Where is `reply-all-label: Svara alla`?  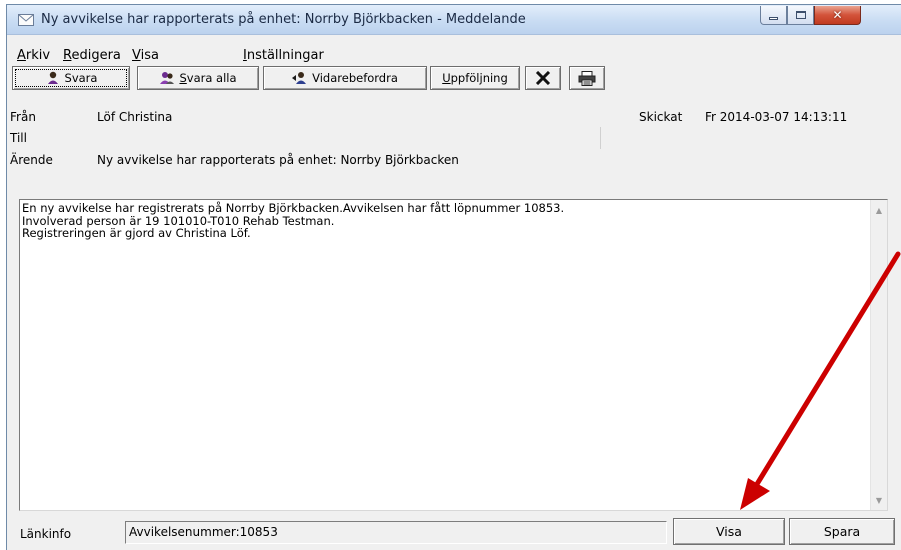 reply-all-label: Svara alla is located at coordinates (208, 78).